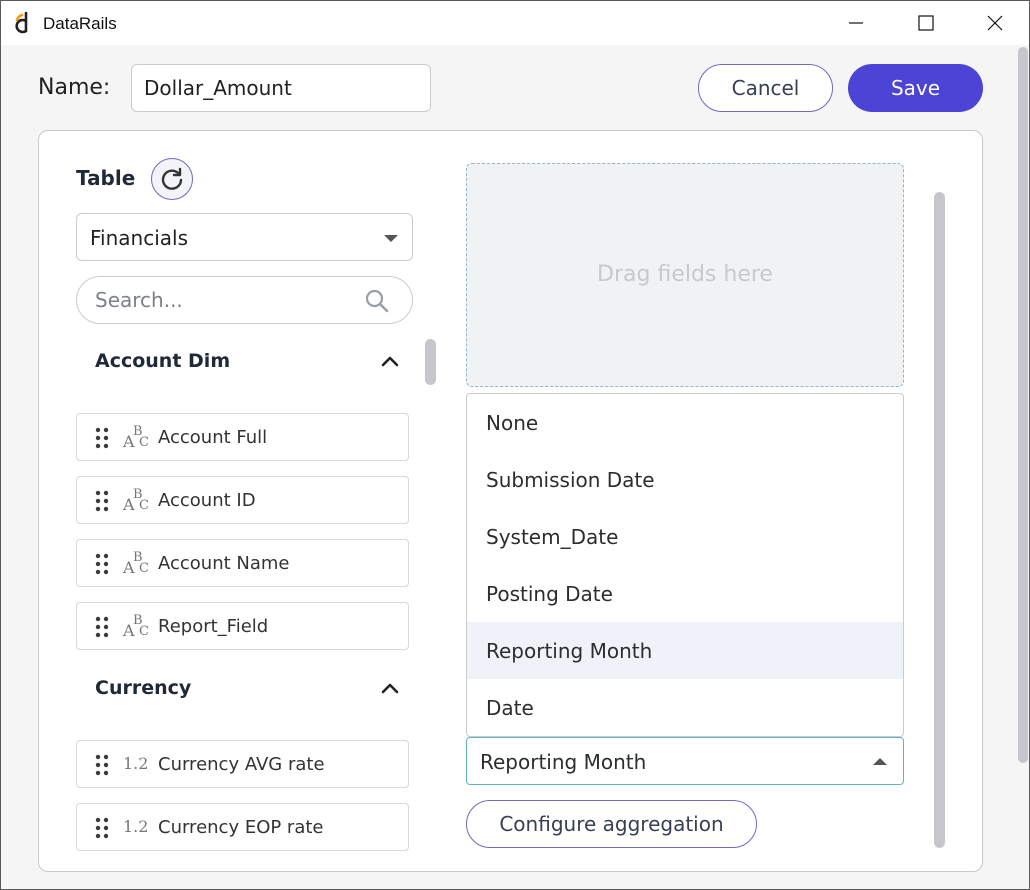 The width and height of the screenshot is (1030, 890). I want to click on minimize-button, so click(856, 23).